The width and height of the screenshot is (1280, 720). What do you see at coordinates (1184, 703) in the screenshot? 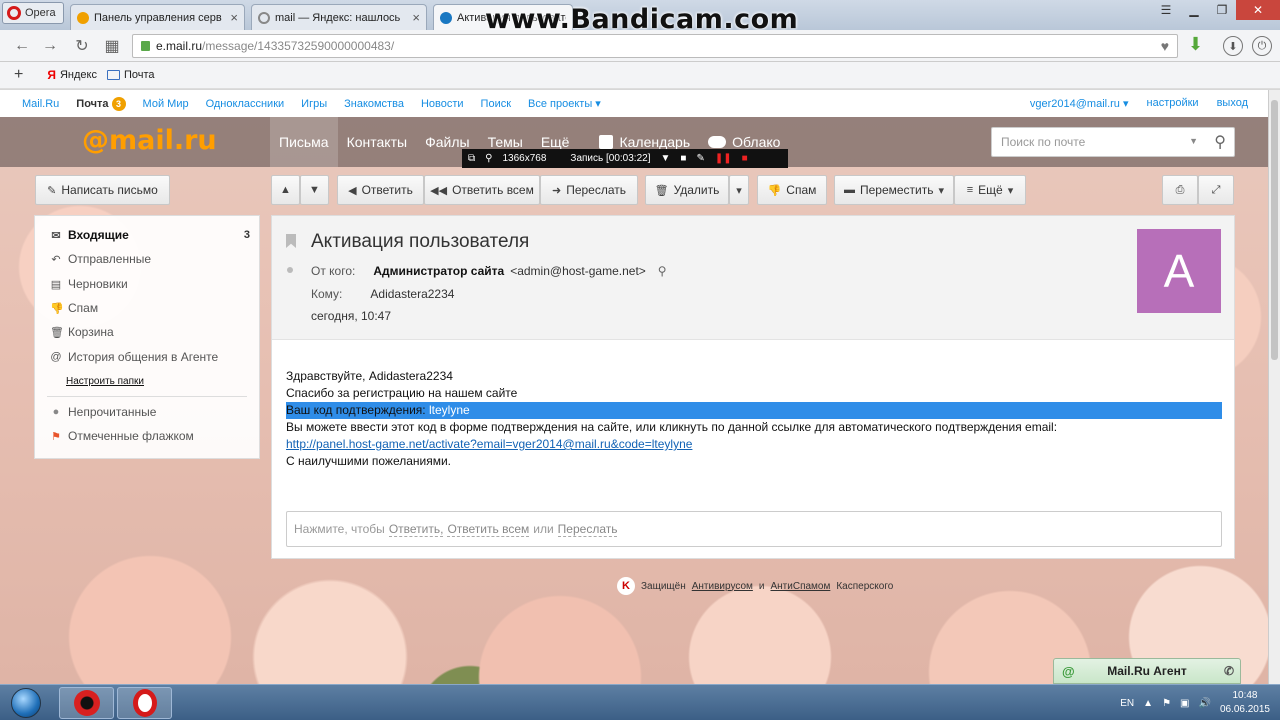
I see `network-icon: ▣` at bounding box center [1184, 703].